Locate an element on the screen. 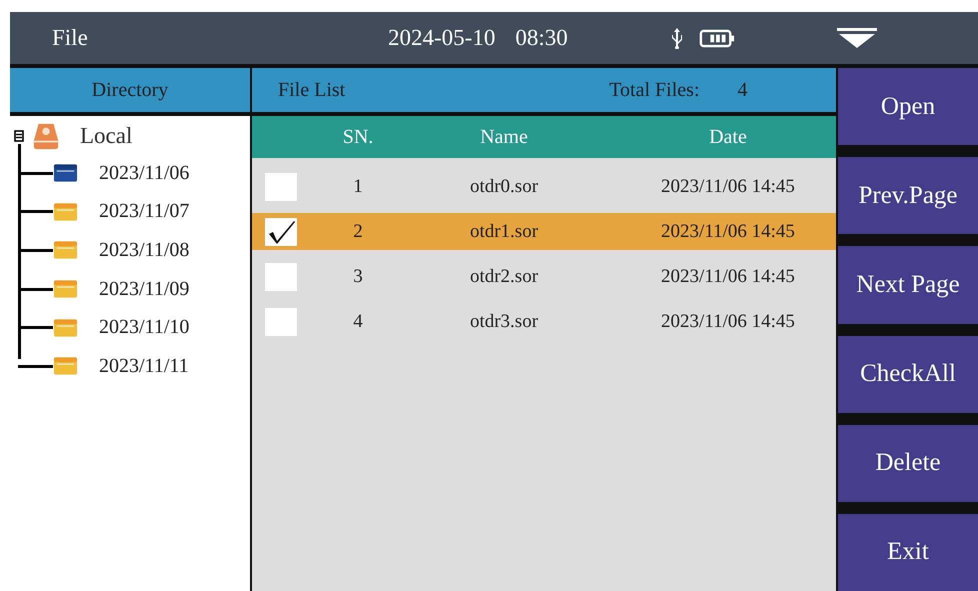 Image resolution: width=978 pixels, height=591 pixels. file-row: 4 otdr3.sor 2023/11/06 14:45 is located at coordinates (544, 321).